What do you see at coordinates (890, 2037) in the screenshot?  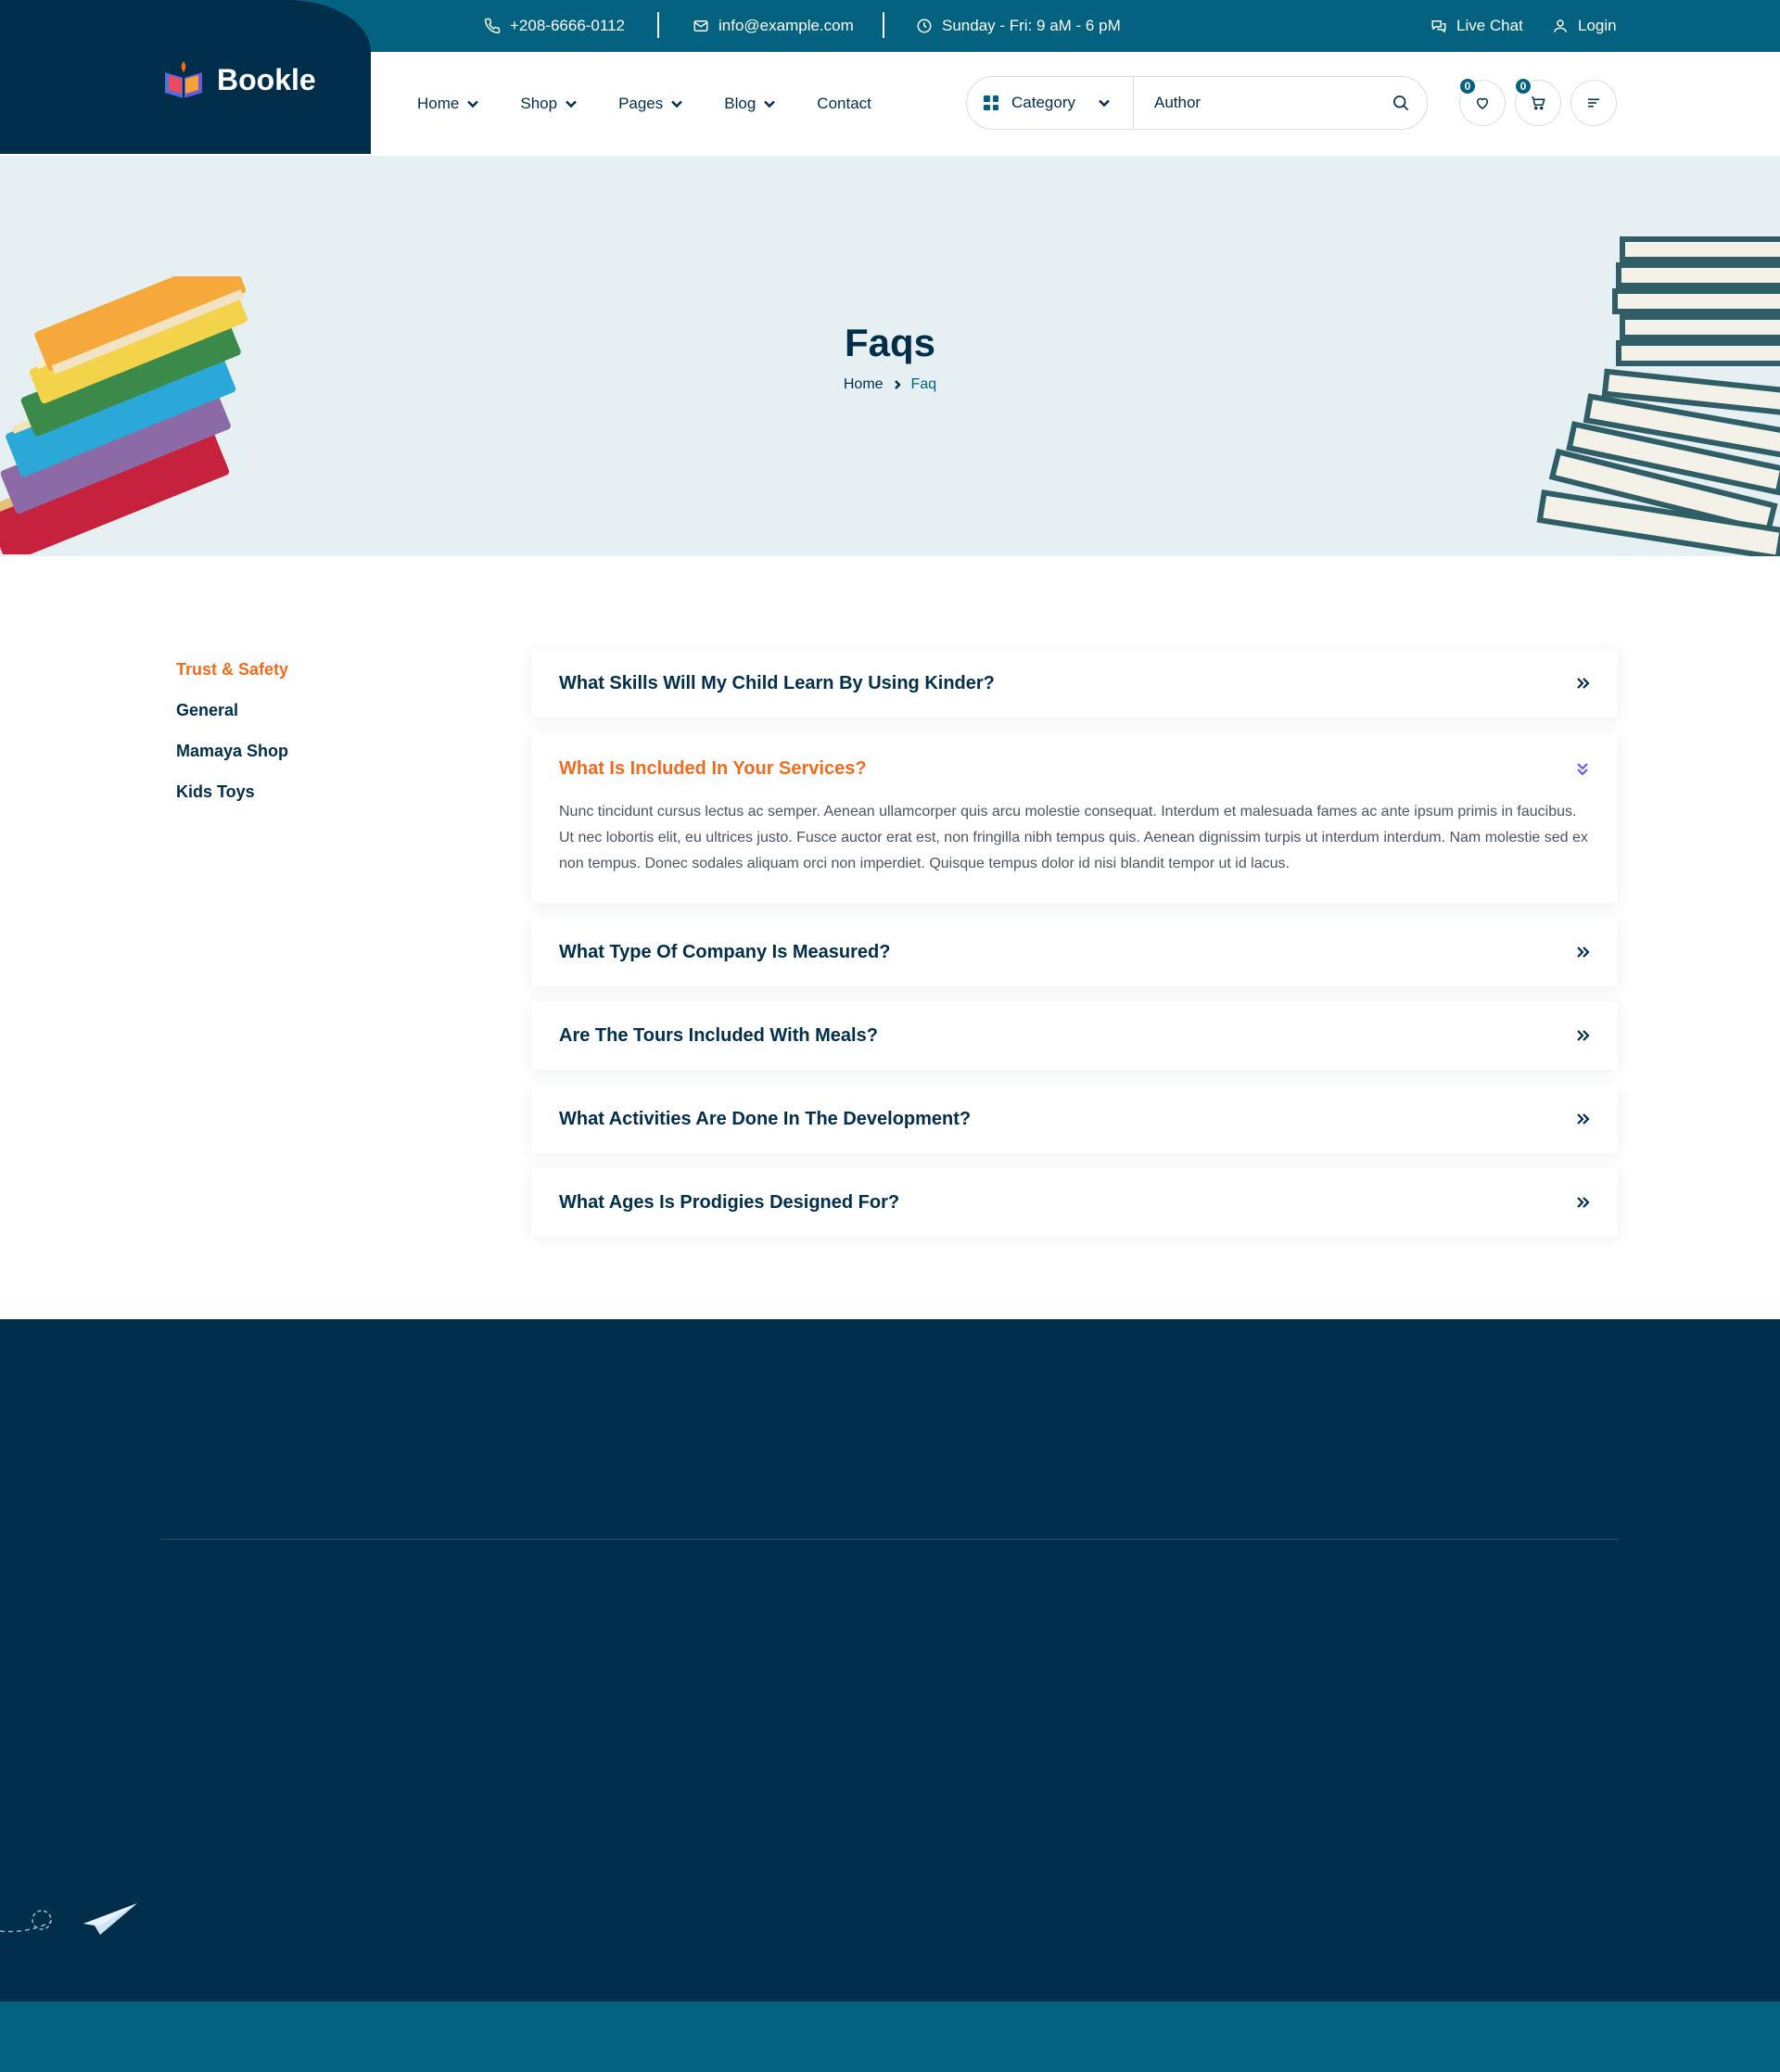 I see `footer-bottom-bar` at bounding box center [890, 2037].